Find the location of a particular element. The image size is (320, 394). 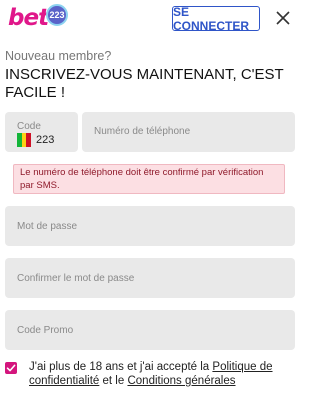

close-icon is located at coordinates (283, 18).